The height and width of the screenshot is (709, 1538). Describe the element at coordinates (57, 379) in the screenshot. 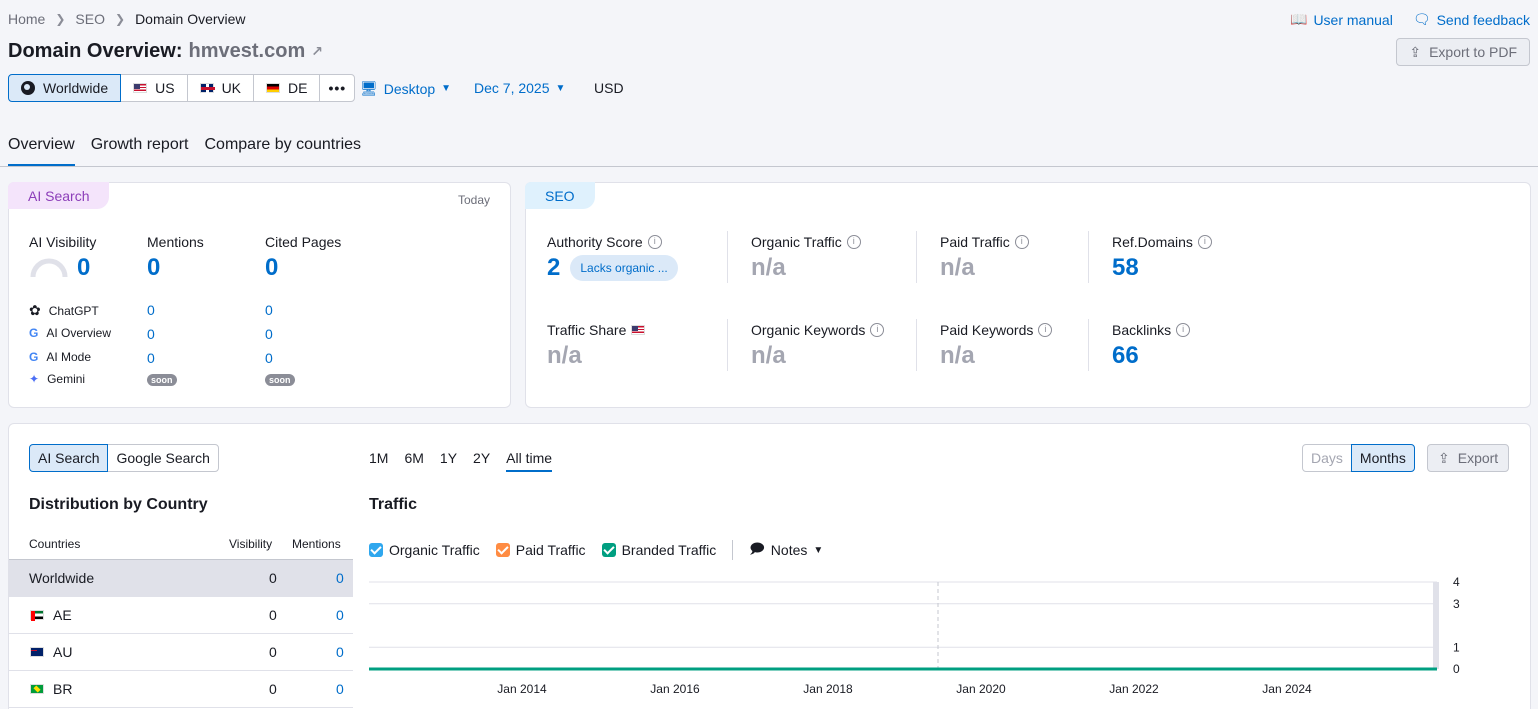

I see `ai-row-gemini: ✦ Gemini` at that location.